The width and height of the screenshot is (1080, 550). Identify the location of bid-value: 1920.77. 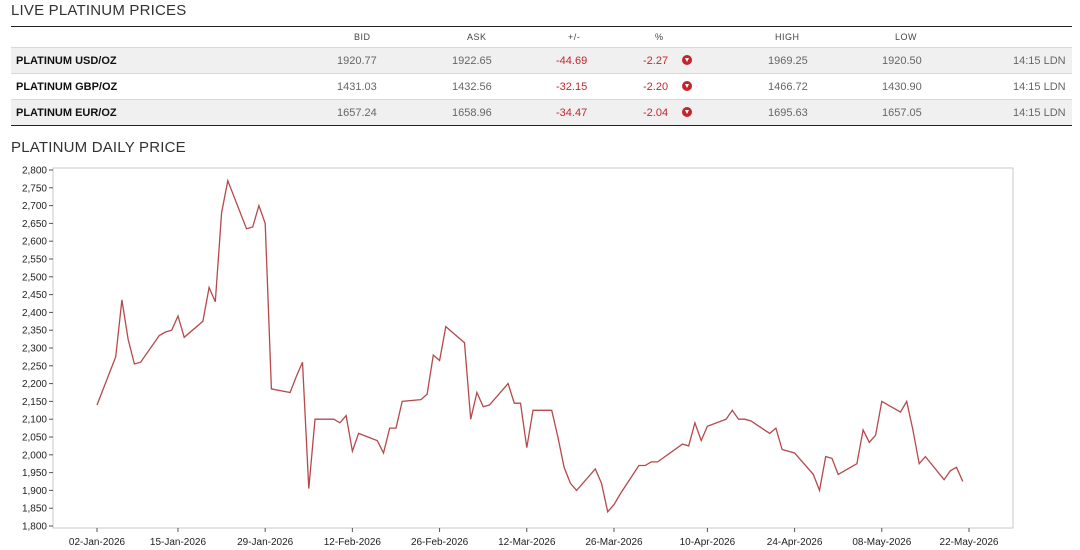
(357, 61).